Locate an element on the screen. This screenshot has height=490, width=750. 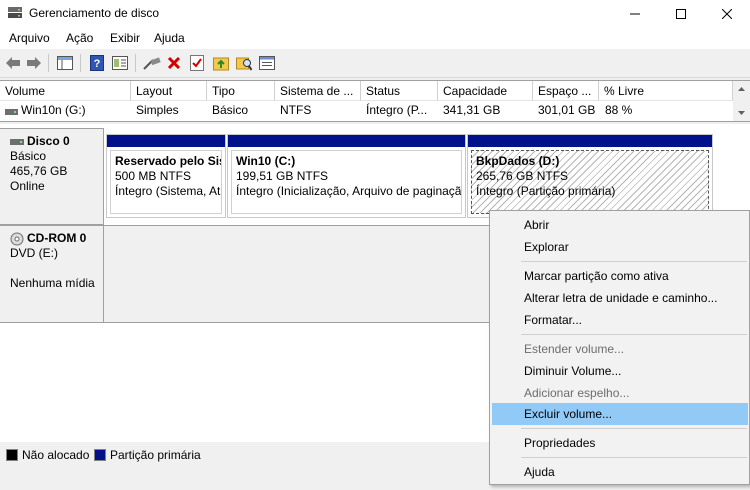
help-button: ? is located at coordinates (97, 63).